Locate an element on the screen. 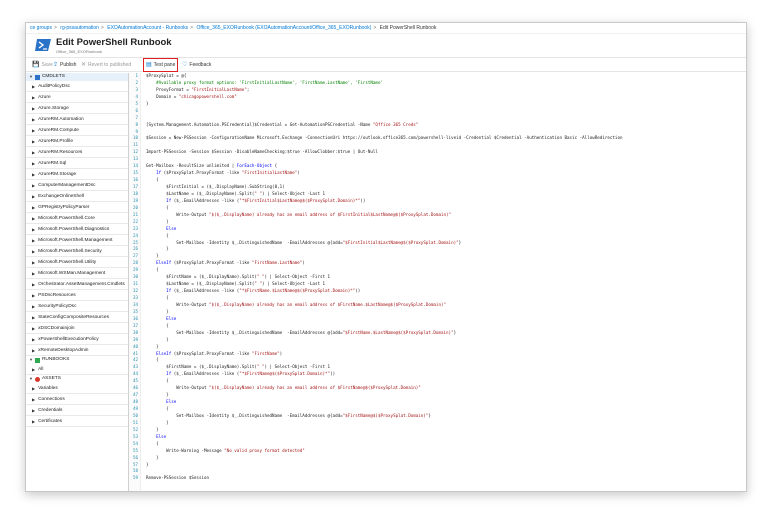 The image size is (768, 532). cmdlet-item: ▶ xRemoteDesktopAdmin is located at coordinates (77, 350).